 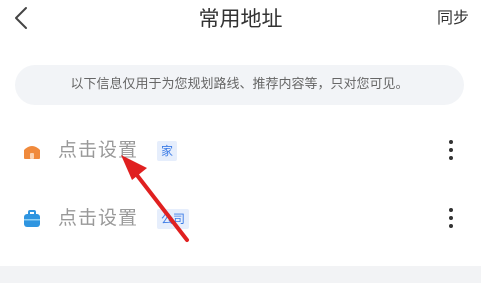 I want to click on work-address-label: 点击设置, so click(x=98, y=218).